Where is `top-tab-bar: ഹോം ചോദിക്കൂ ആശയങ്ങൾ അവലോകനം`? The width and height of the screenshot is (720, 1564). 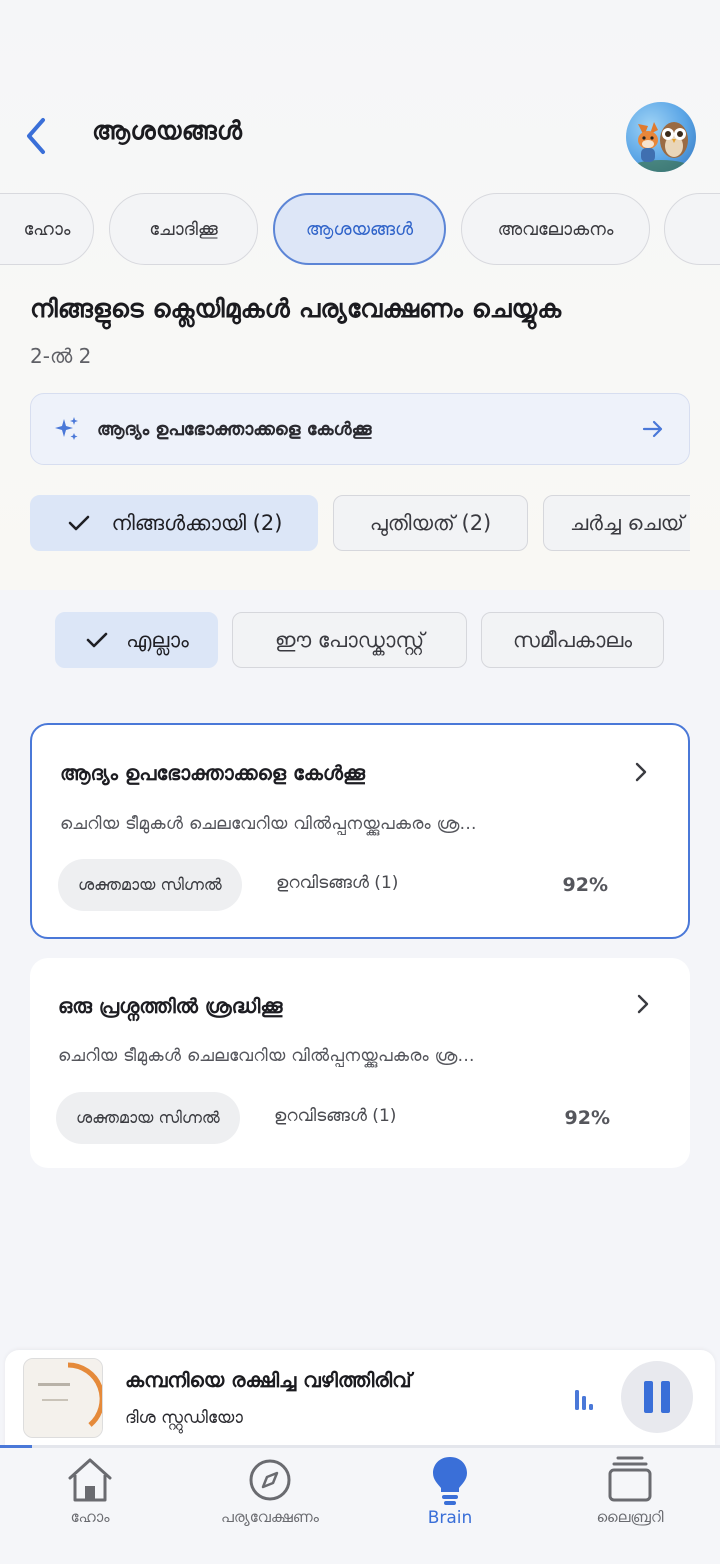 top-tab-bar: ഹോം ചോദിക്കൂ ആശയങ്ങൾ അവലോകനം is located at coordinates (360, 229).